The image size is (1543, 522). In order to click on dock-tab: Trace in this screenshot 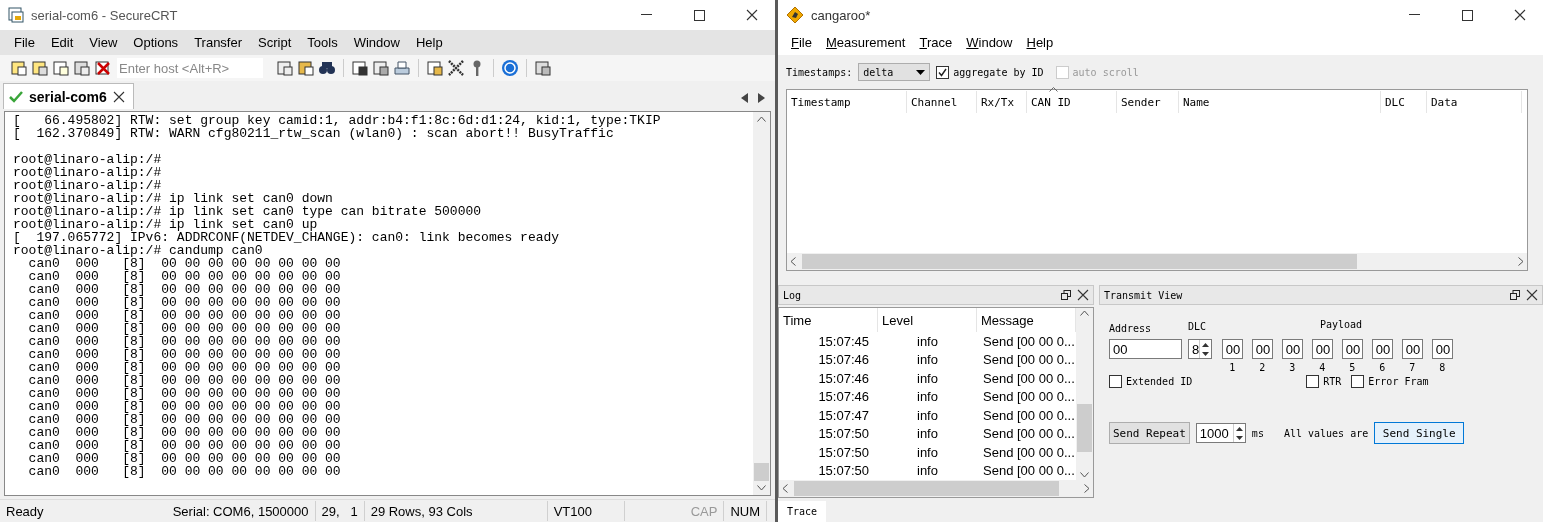, I will do `click(802, 511)`.